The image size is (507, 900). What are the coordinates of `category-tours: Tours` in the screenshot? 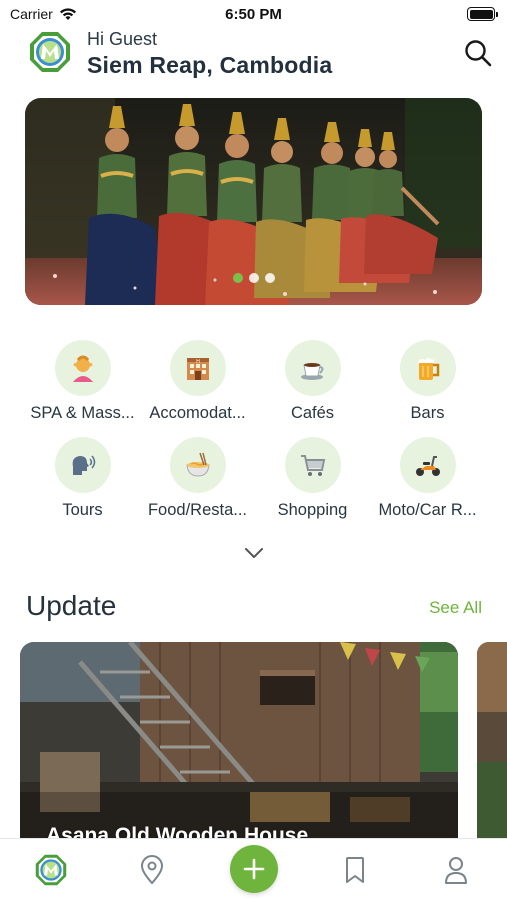 It's located at (82, 478).